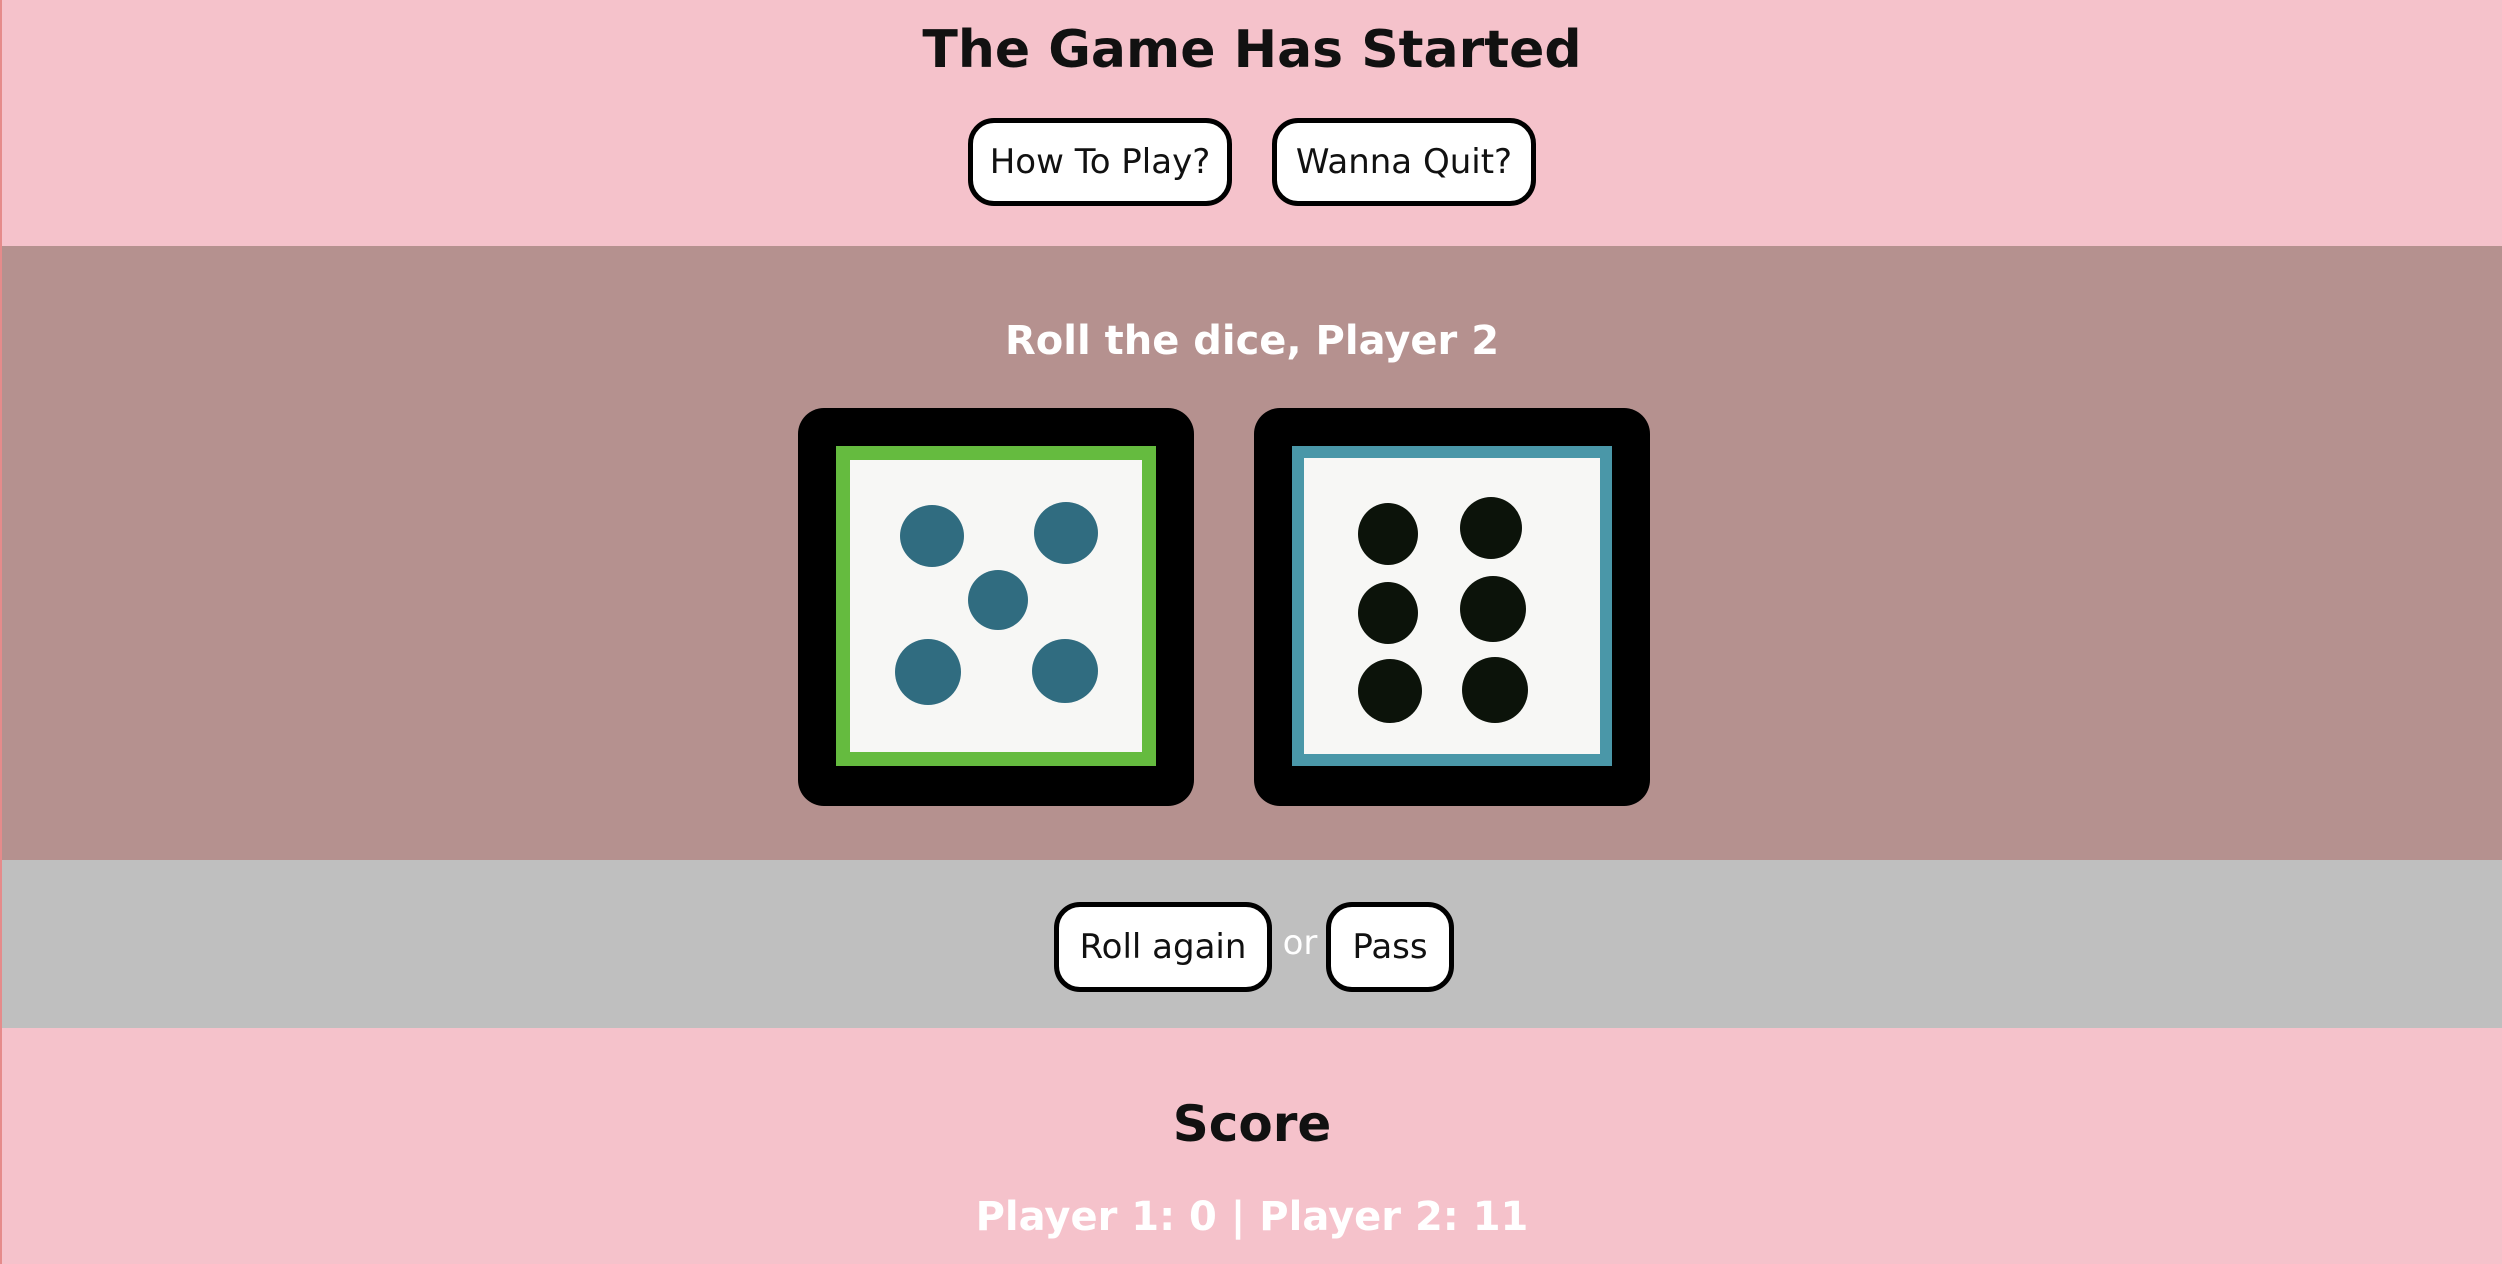 This screenshot has height=1264, width=2502. I want to click on action-bar: Roll again or Pass, so click(1252, 944).